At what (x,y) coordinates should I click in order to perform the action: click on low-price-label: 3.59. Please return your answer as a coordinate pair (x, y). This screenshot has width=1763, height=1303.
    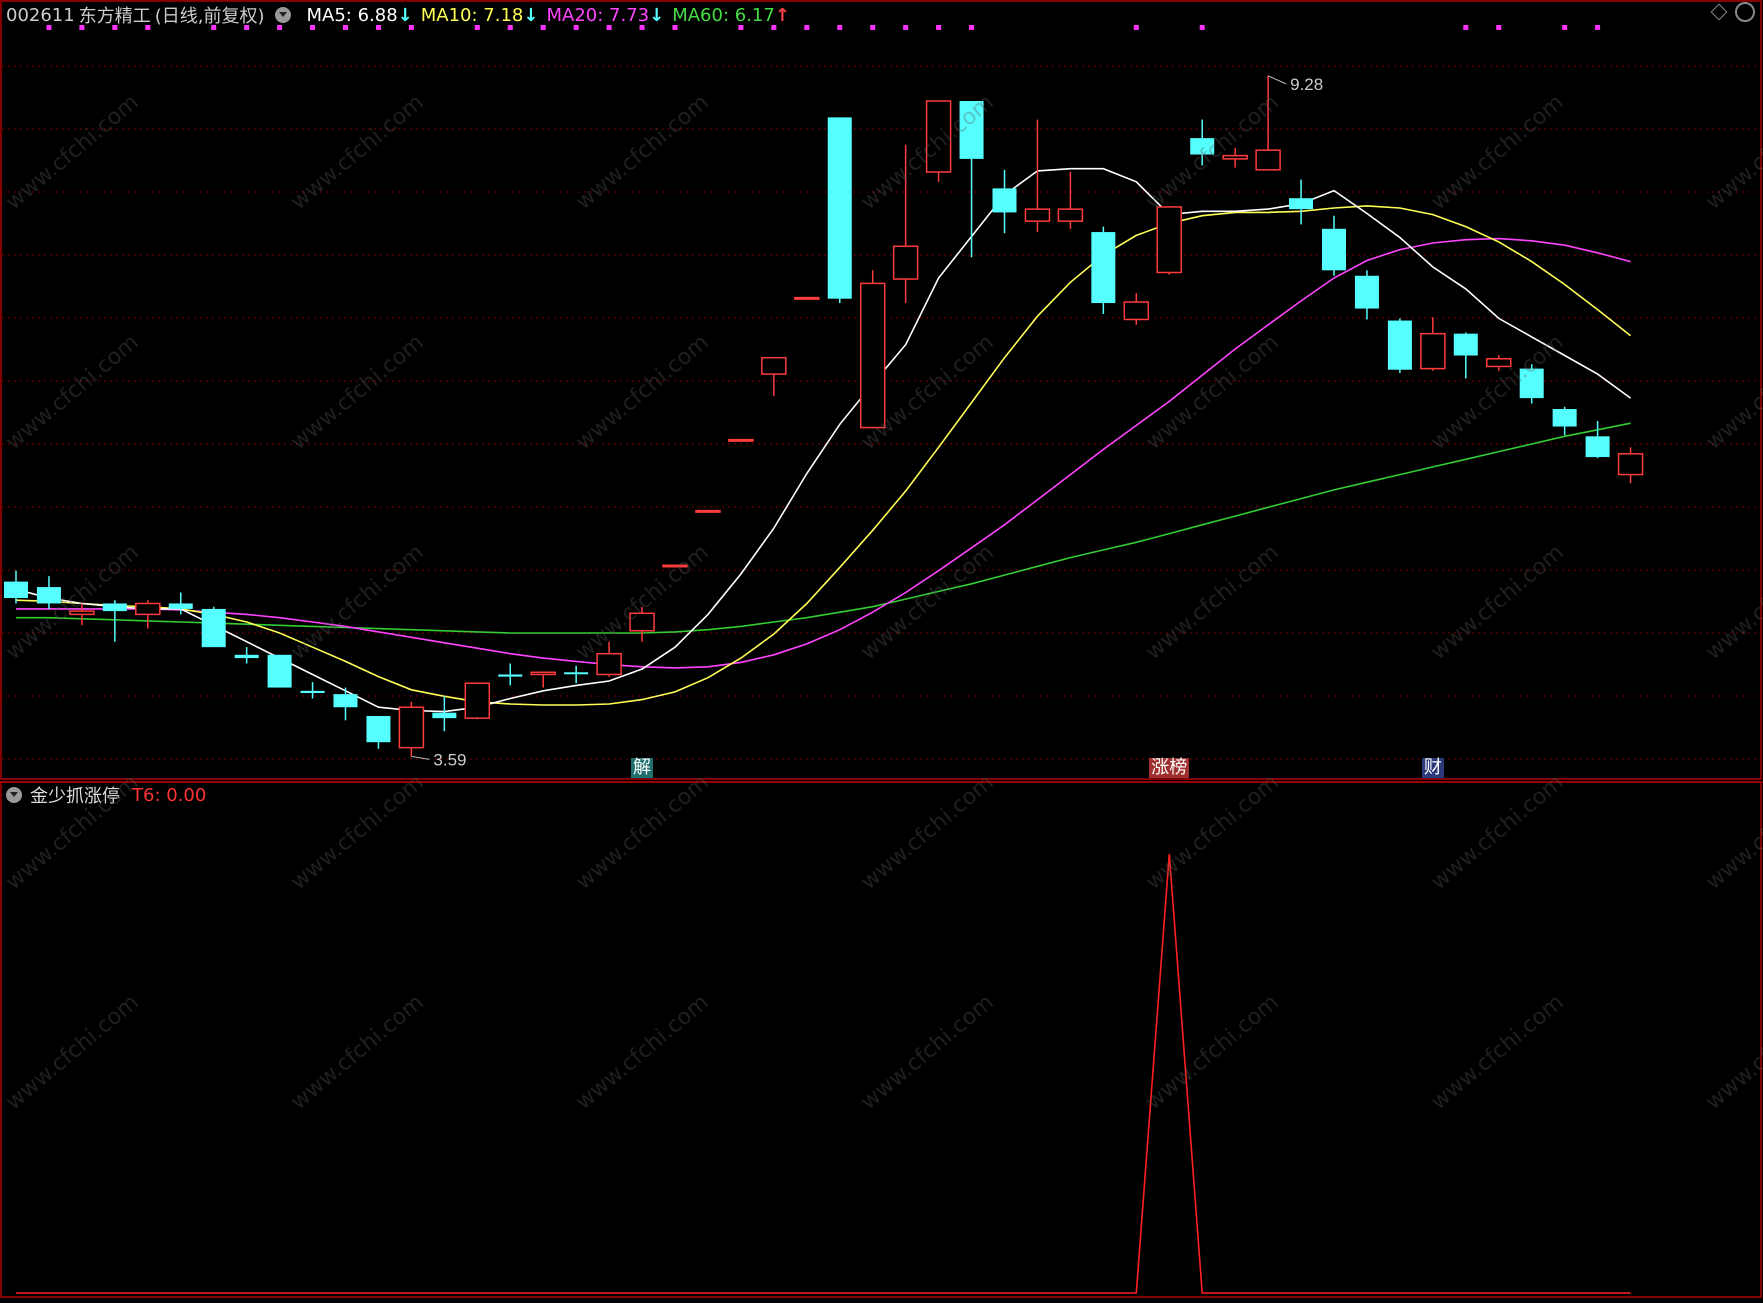
    Looking at the image, I should click on (449, 759).